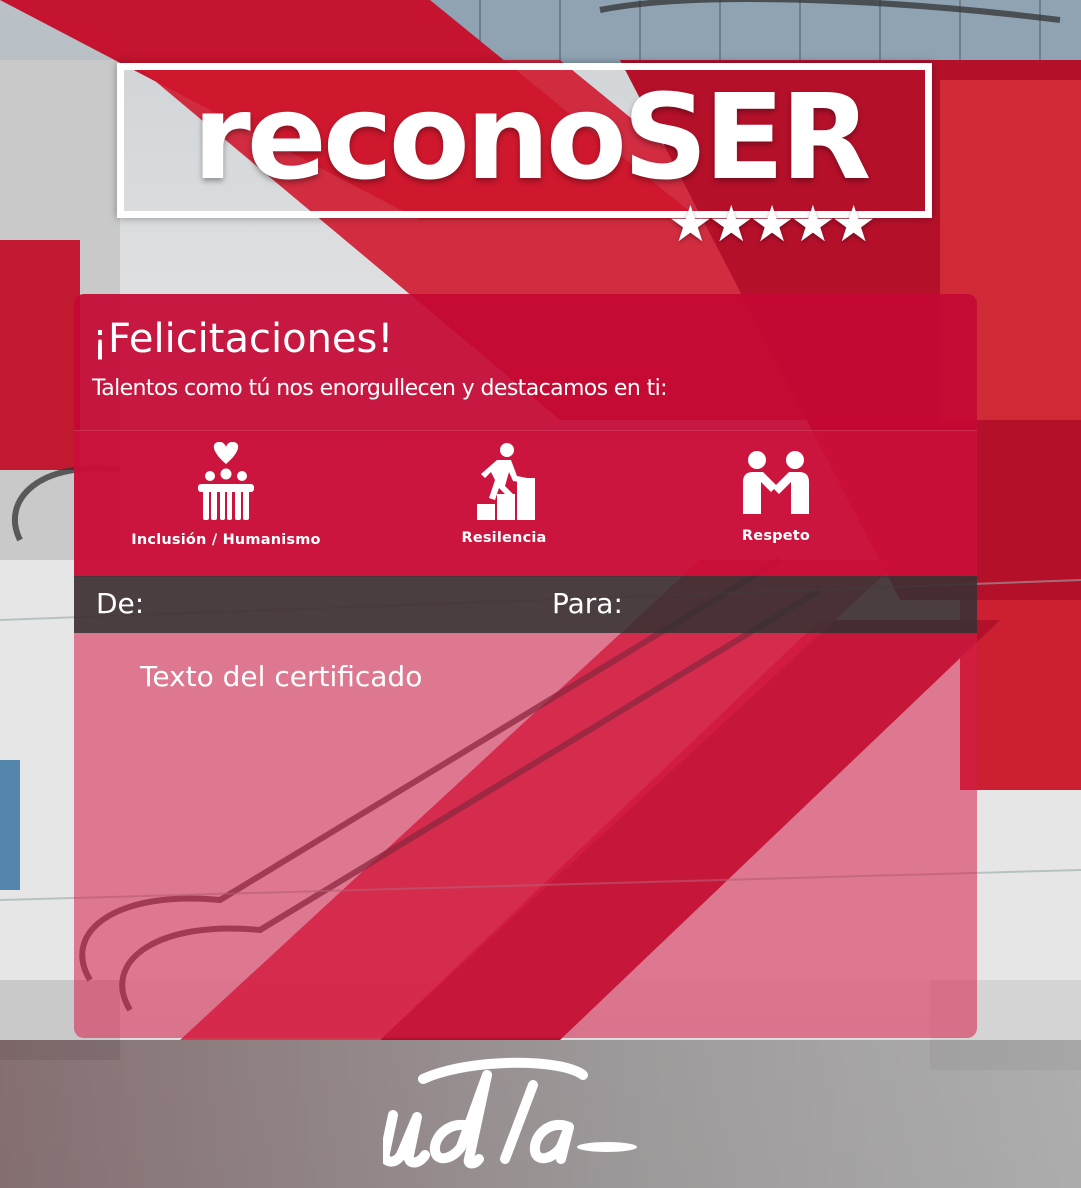  I want to click on value-inclusion: Inclusión / Humanismo, so click(226, 495).